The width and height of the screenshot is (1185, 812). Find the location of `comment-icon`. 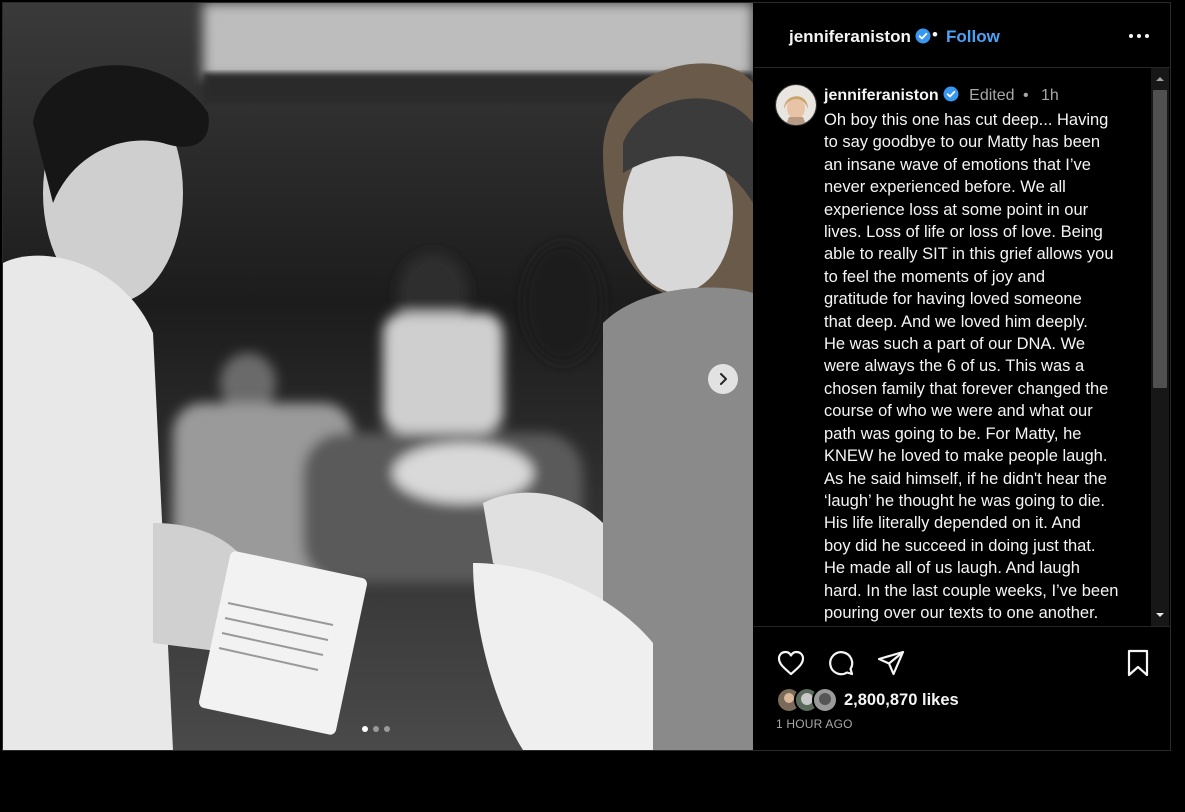

comment-icon is located at coordinates (841, 663).